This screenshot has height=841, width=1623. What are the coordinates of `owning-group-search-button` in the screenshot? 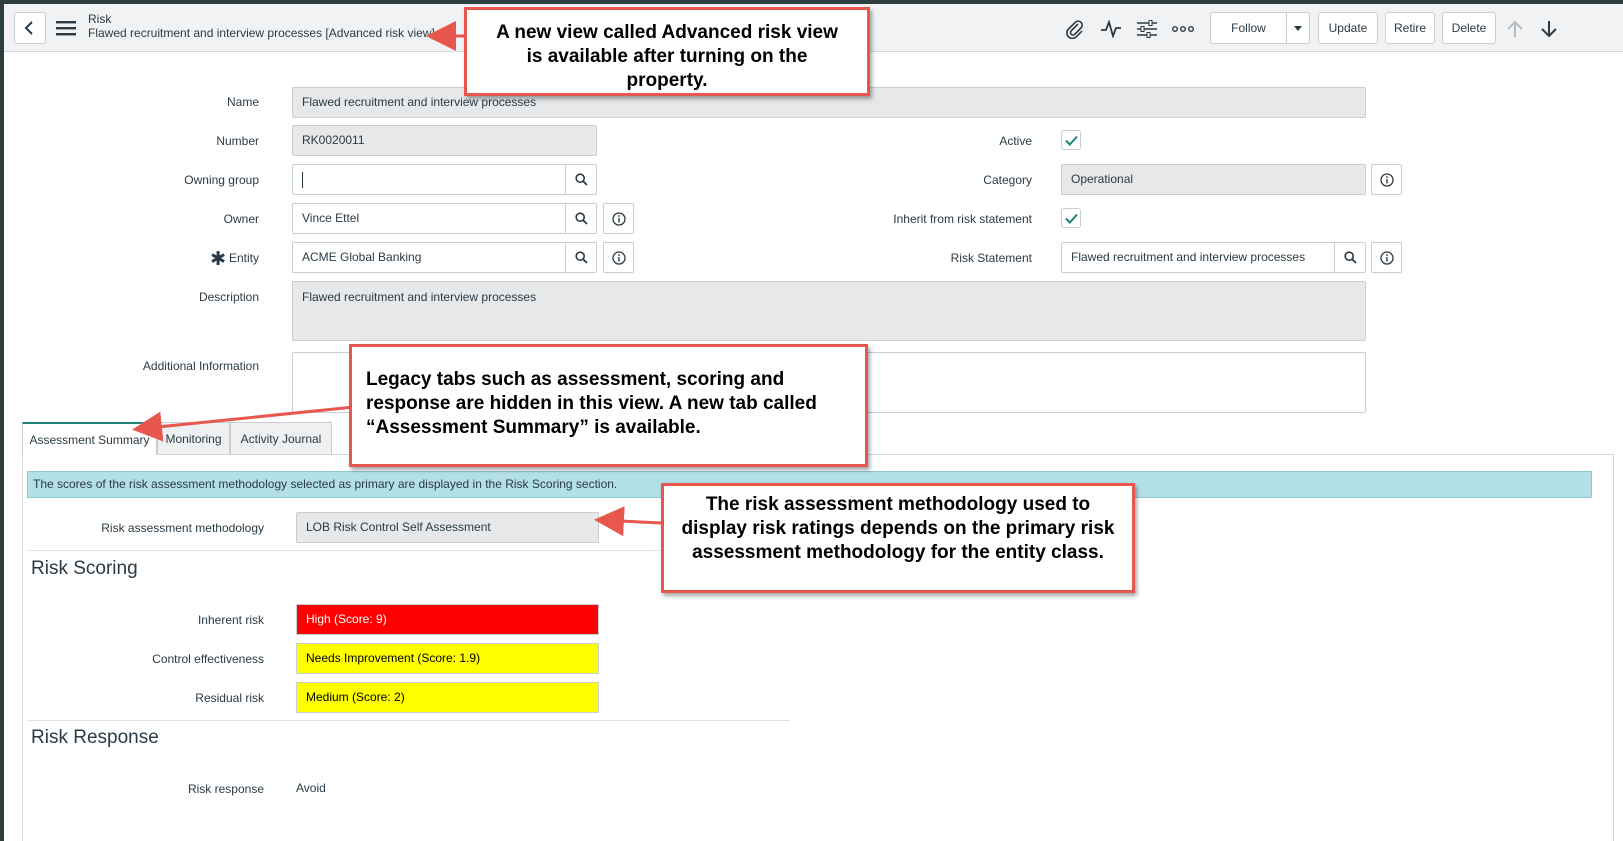 It's located at (581, 179).